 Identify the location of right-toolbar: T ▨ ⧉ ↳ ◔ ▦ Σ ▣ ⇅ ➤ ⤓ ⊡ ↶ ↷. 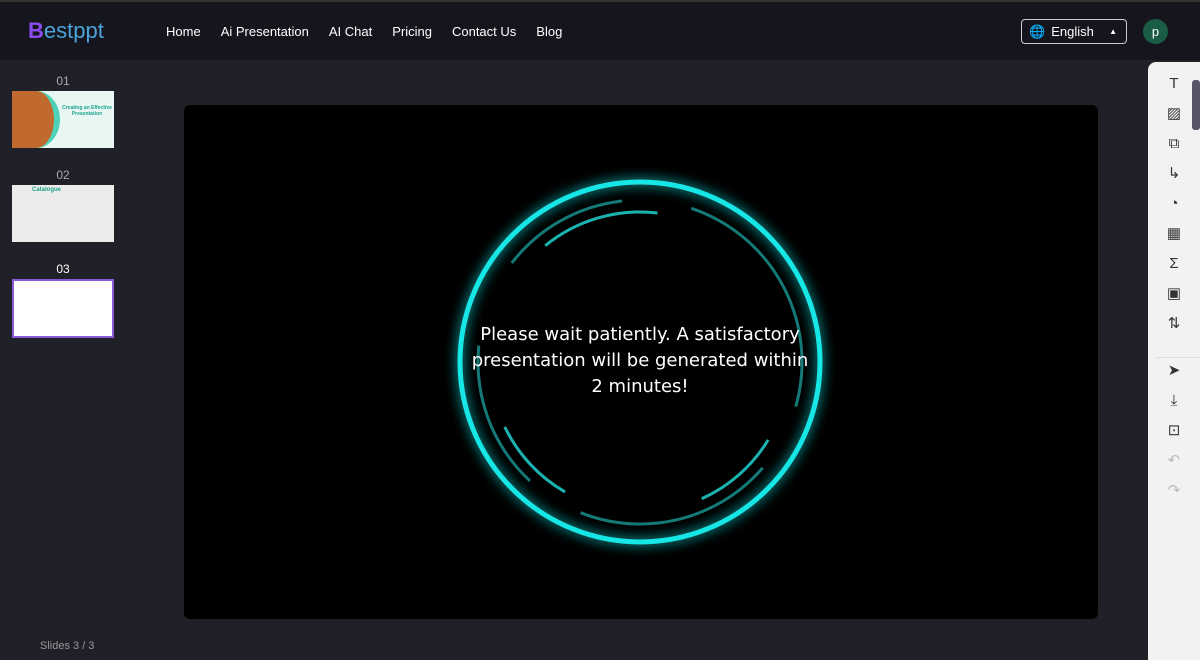
(1174, 361).